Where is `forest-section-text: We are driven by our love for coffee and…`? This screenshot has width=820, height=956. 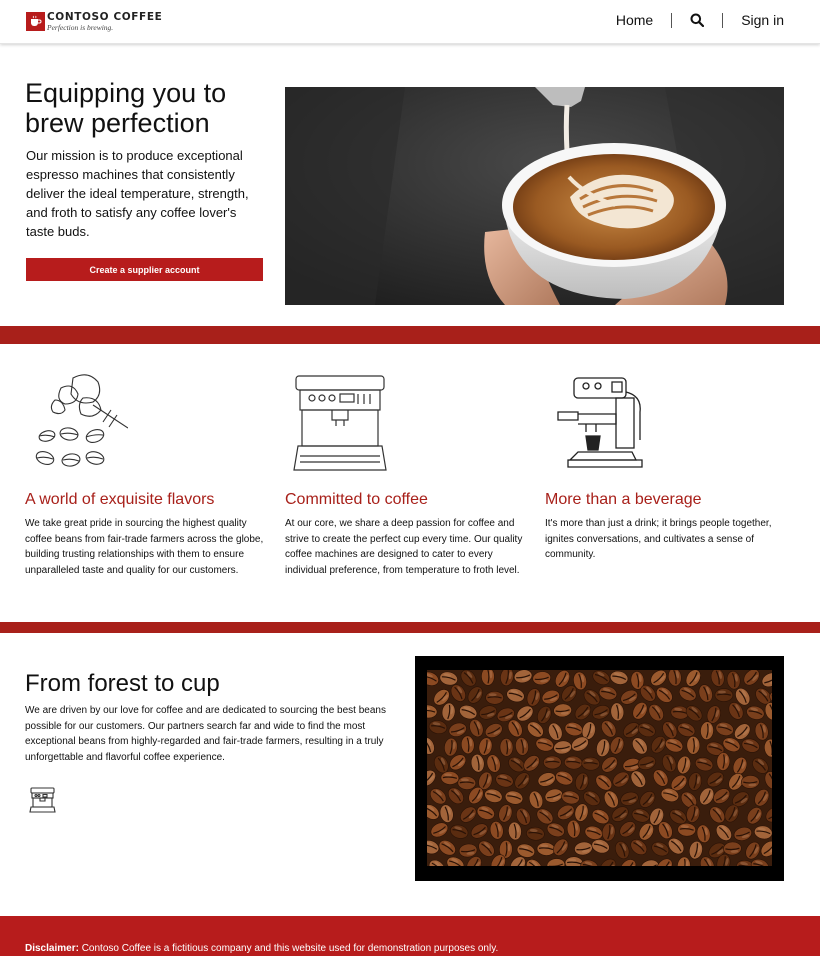
forest-section-text: We are driven by our love for coffee and… is located at coordinates (205, 734).